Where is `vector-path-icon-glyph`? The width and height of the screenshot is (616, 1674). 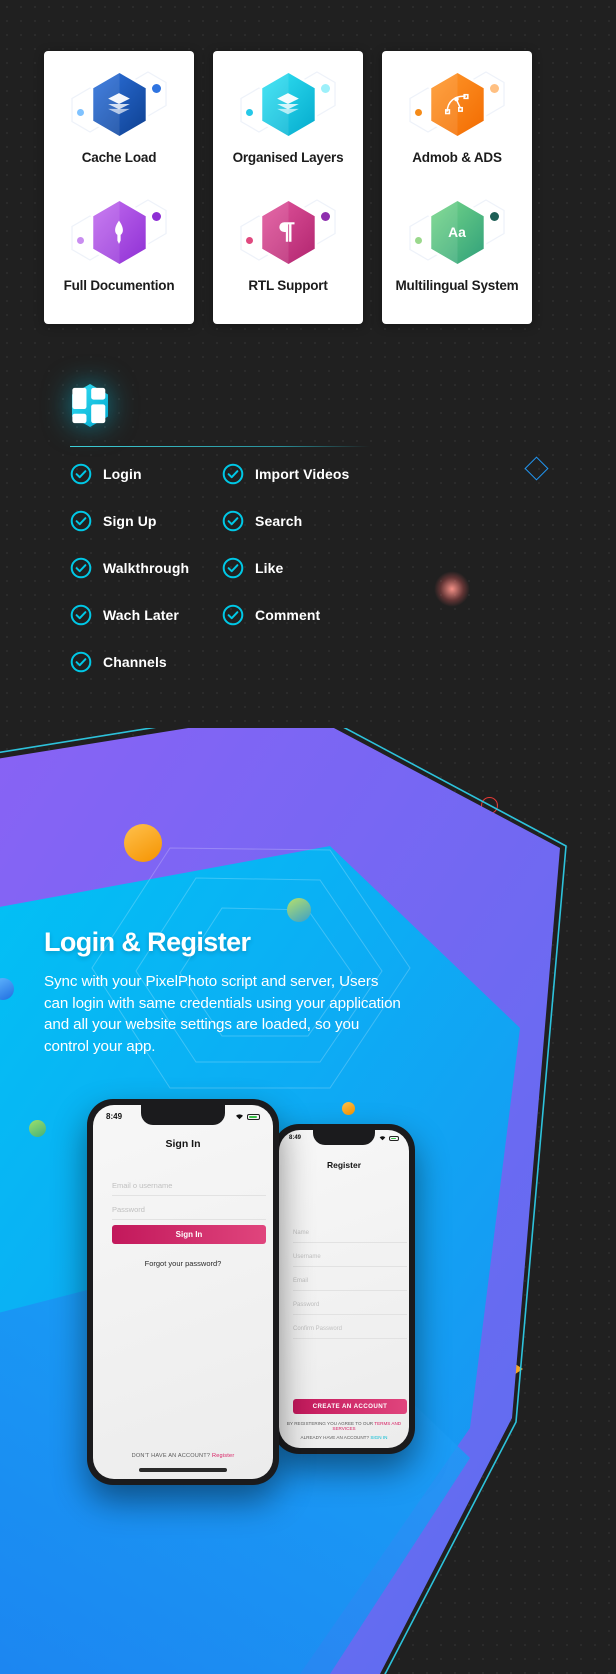 vector-path-icon-glyph is located at coordinates (457, 104).